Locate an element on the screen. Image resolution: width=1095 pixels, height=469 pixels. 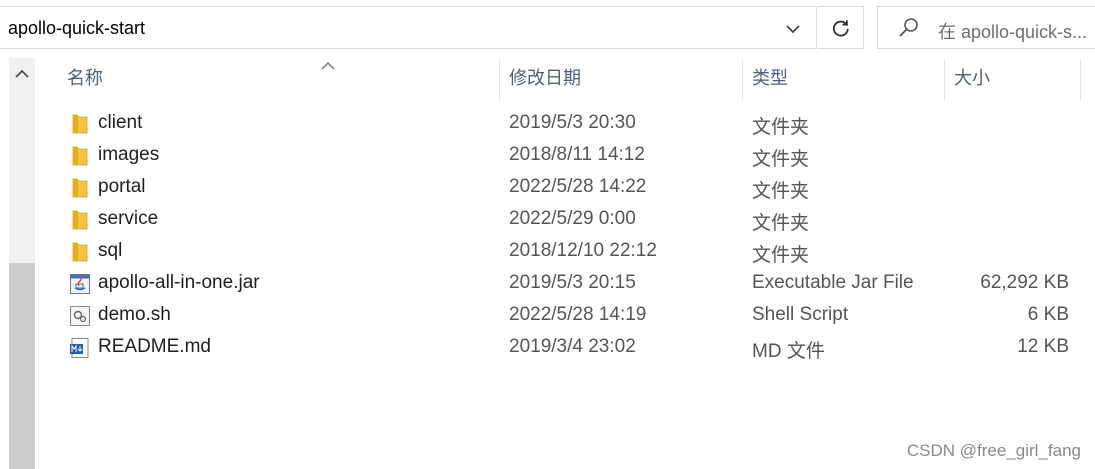
shell-script-icon is located at coordinates (80, 316).